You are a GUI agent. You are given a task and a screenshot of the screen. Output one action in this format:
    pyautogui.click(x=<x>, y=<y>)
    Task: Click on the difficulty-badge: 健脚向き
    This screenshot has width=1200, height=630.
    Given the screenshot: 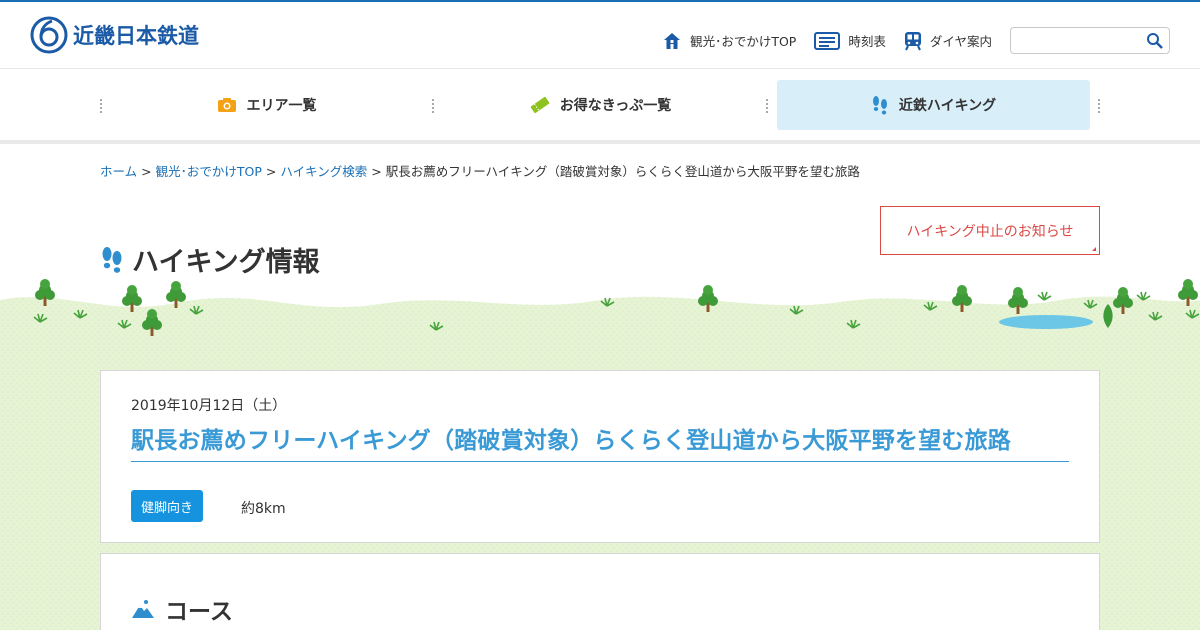 What is the action you would take?
    pyautogui.click(x=167, y=506)
    